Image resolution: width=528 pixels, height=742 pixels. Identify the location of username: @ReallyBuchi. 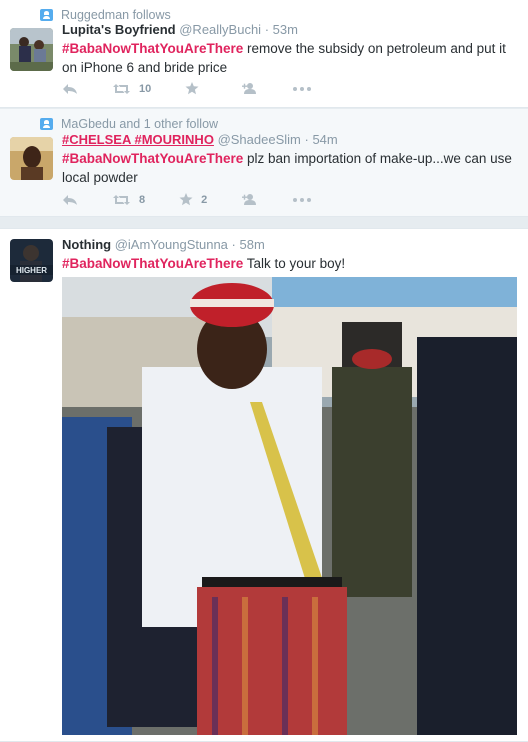
(220, 29).